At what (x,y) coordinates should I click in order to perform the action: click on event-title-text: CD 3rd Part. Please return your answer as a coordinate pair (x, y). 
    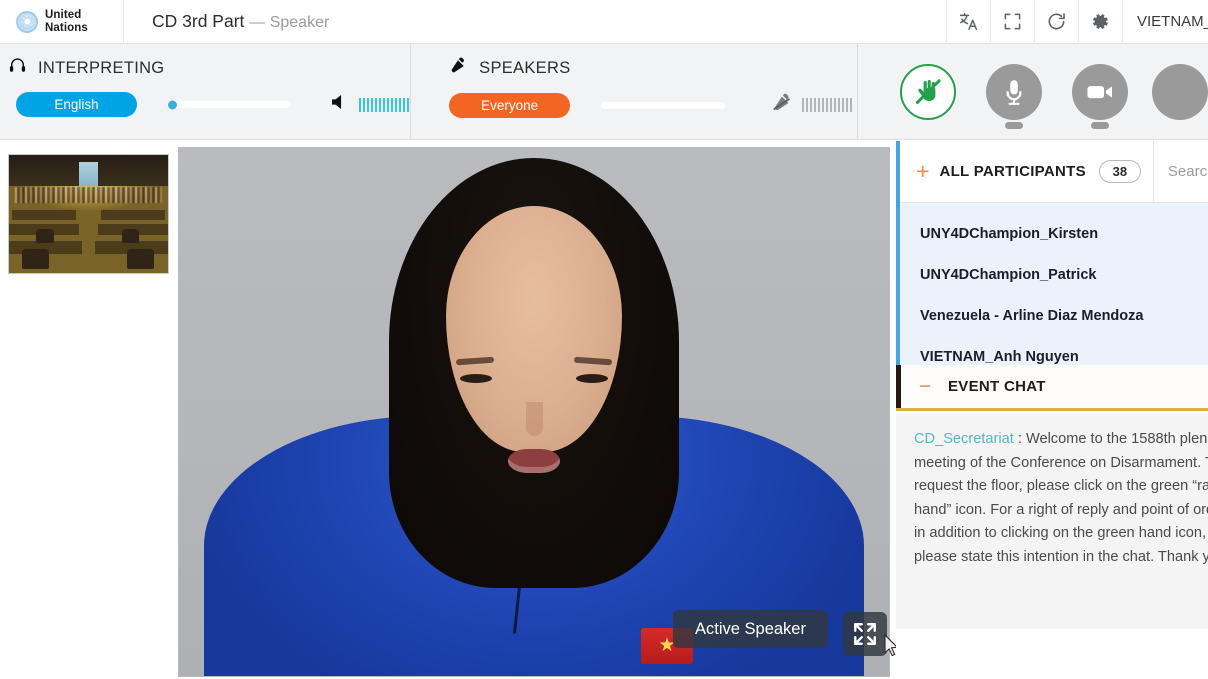
    Looking at the image, I should click on (198, 21).